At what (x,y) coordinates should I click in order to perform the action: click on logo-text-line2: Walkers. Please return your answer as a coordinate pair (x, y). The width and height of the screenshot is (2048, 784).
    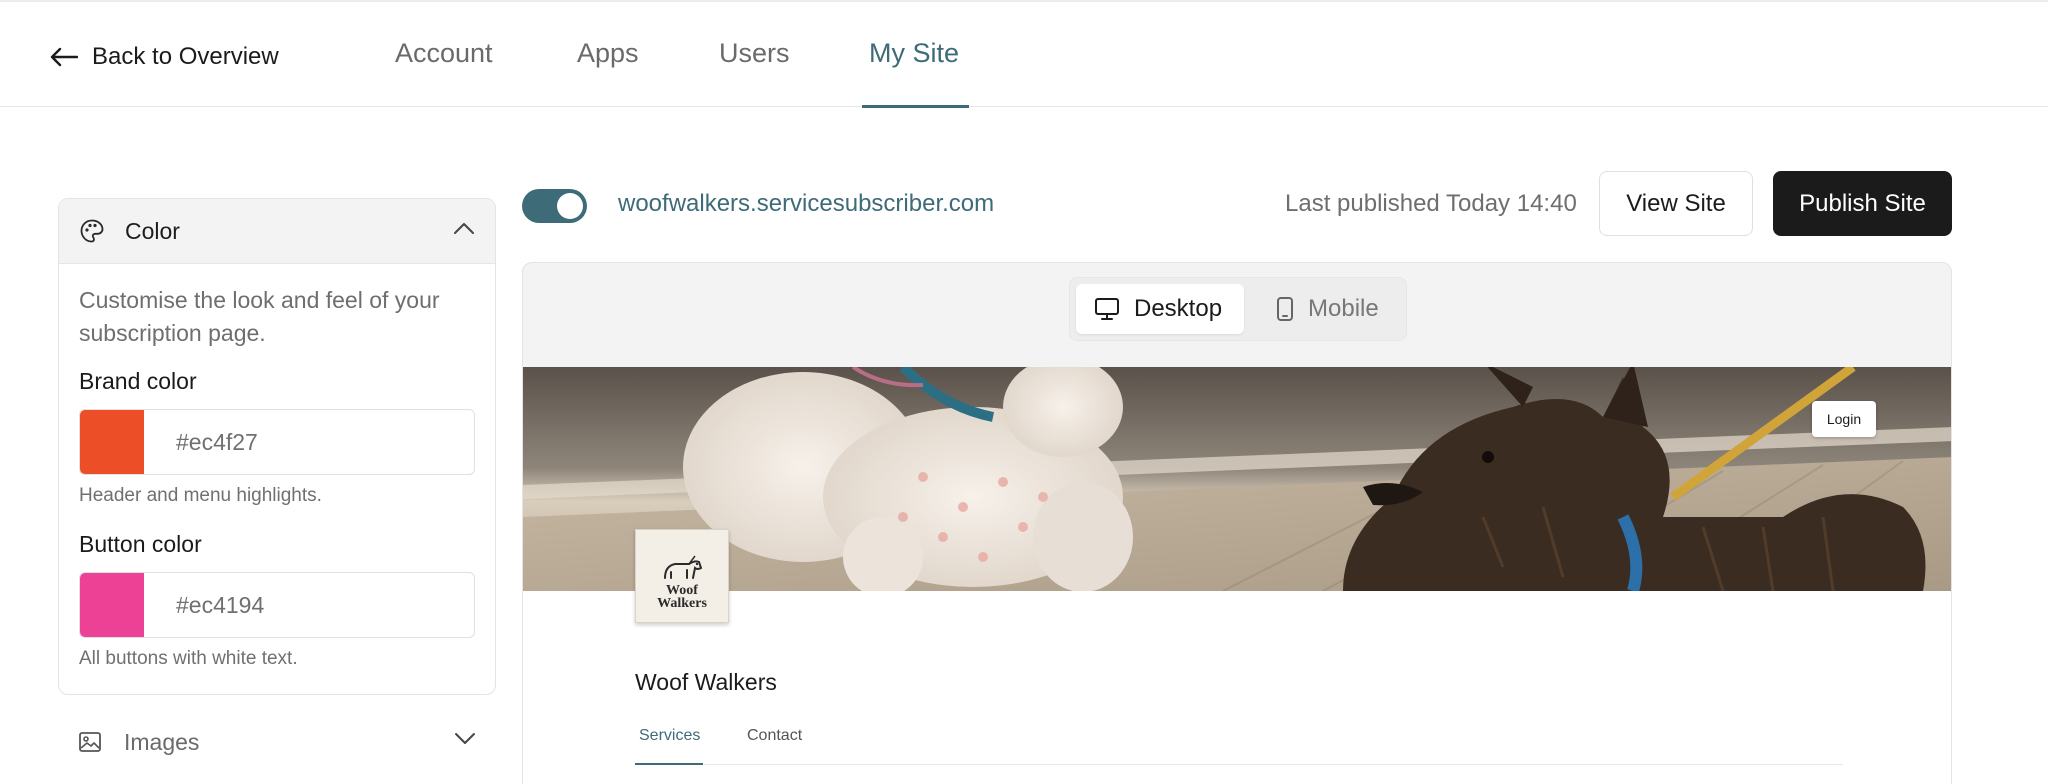
    Looking at the image, I should click on (682, 603).